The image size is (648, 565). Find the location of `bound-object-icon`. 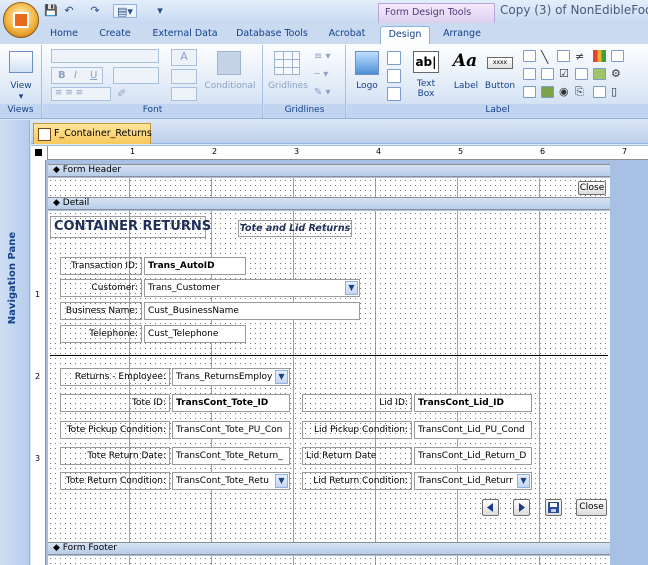

bound-object-icon is located at coordinates (599, 74).